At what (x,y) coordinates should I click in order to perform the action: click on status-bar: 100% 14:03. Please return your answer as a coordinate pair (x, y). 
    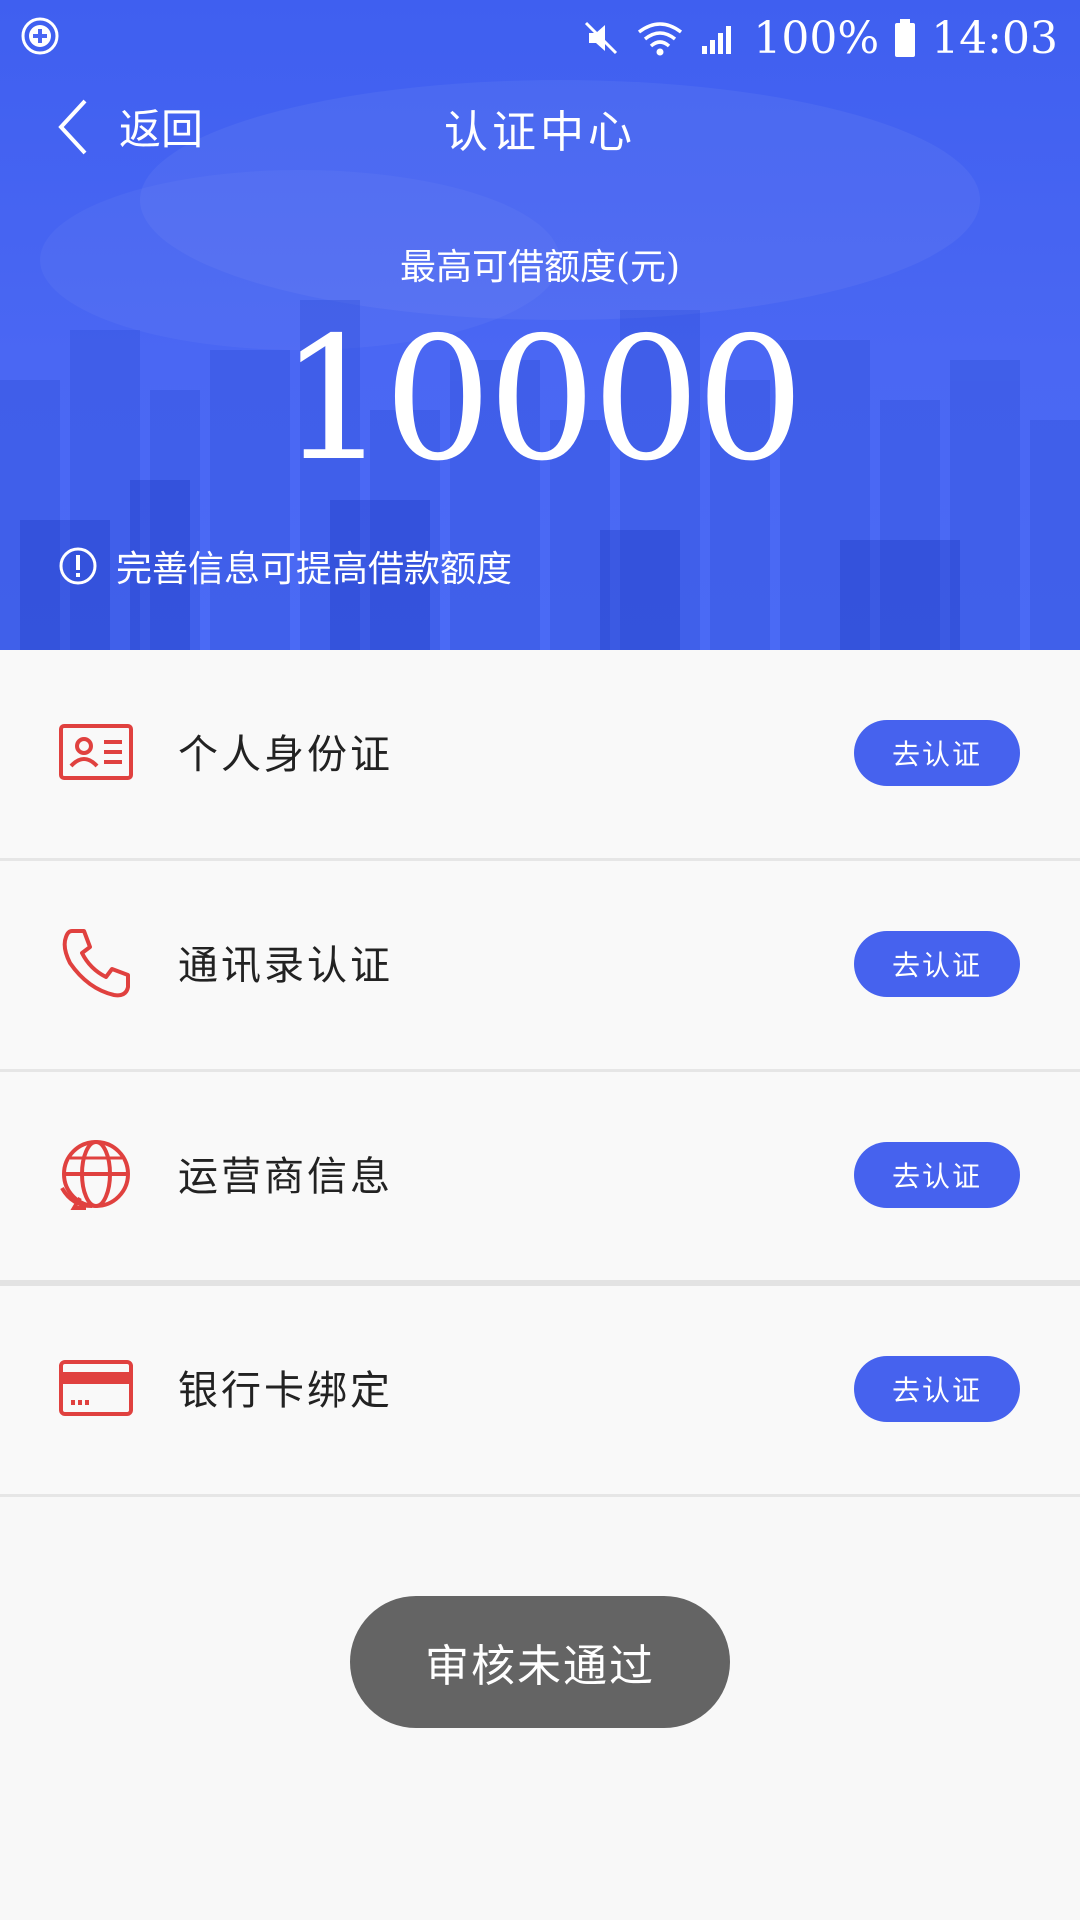
    Looking at the image, I should click on (540, 39).